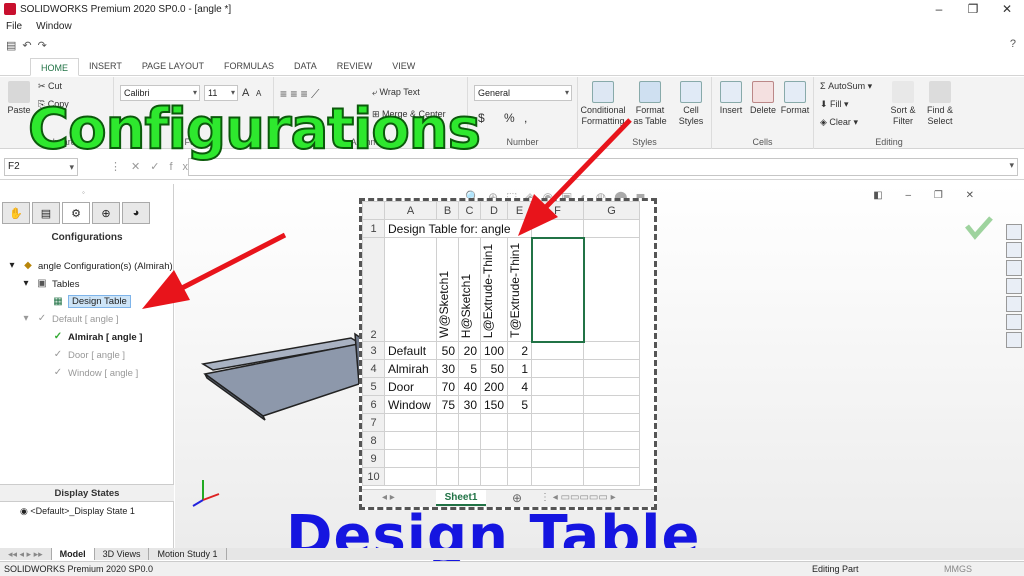  What do you see at coordinates (14, 26) in the screenshot?
I see `menu-file: File` at bounding box center [14, 26].